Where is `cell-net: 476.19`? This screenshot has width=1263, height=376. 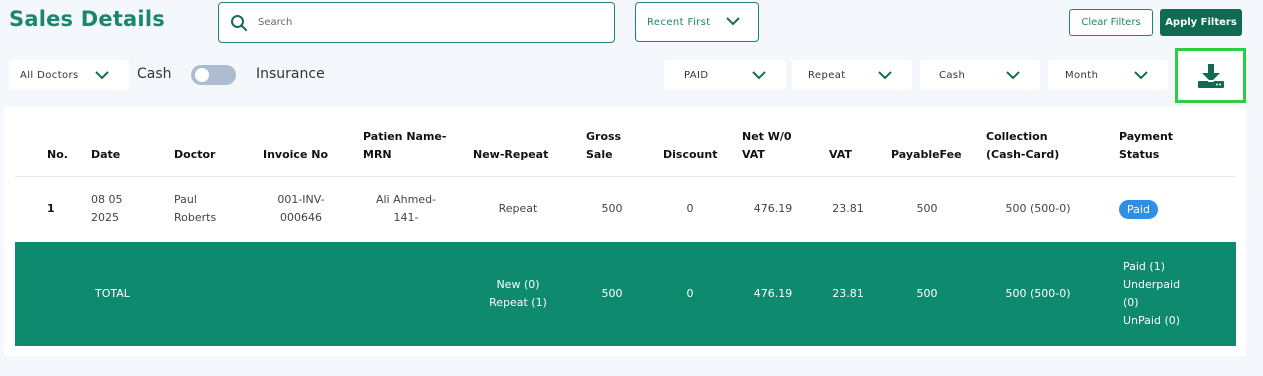 cell-net: 476.19 is located at coordinates (773, 208).